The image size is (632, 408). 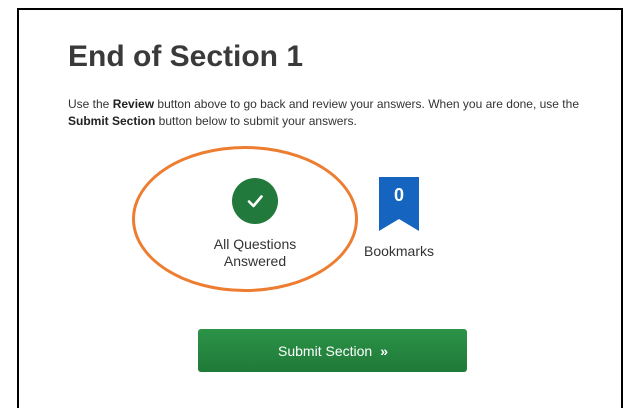 I want to click on all-answered-label: All Questions Answered, so click(x=255, y=253).